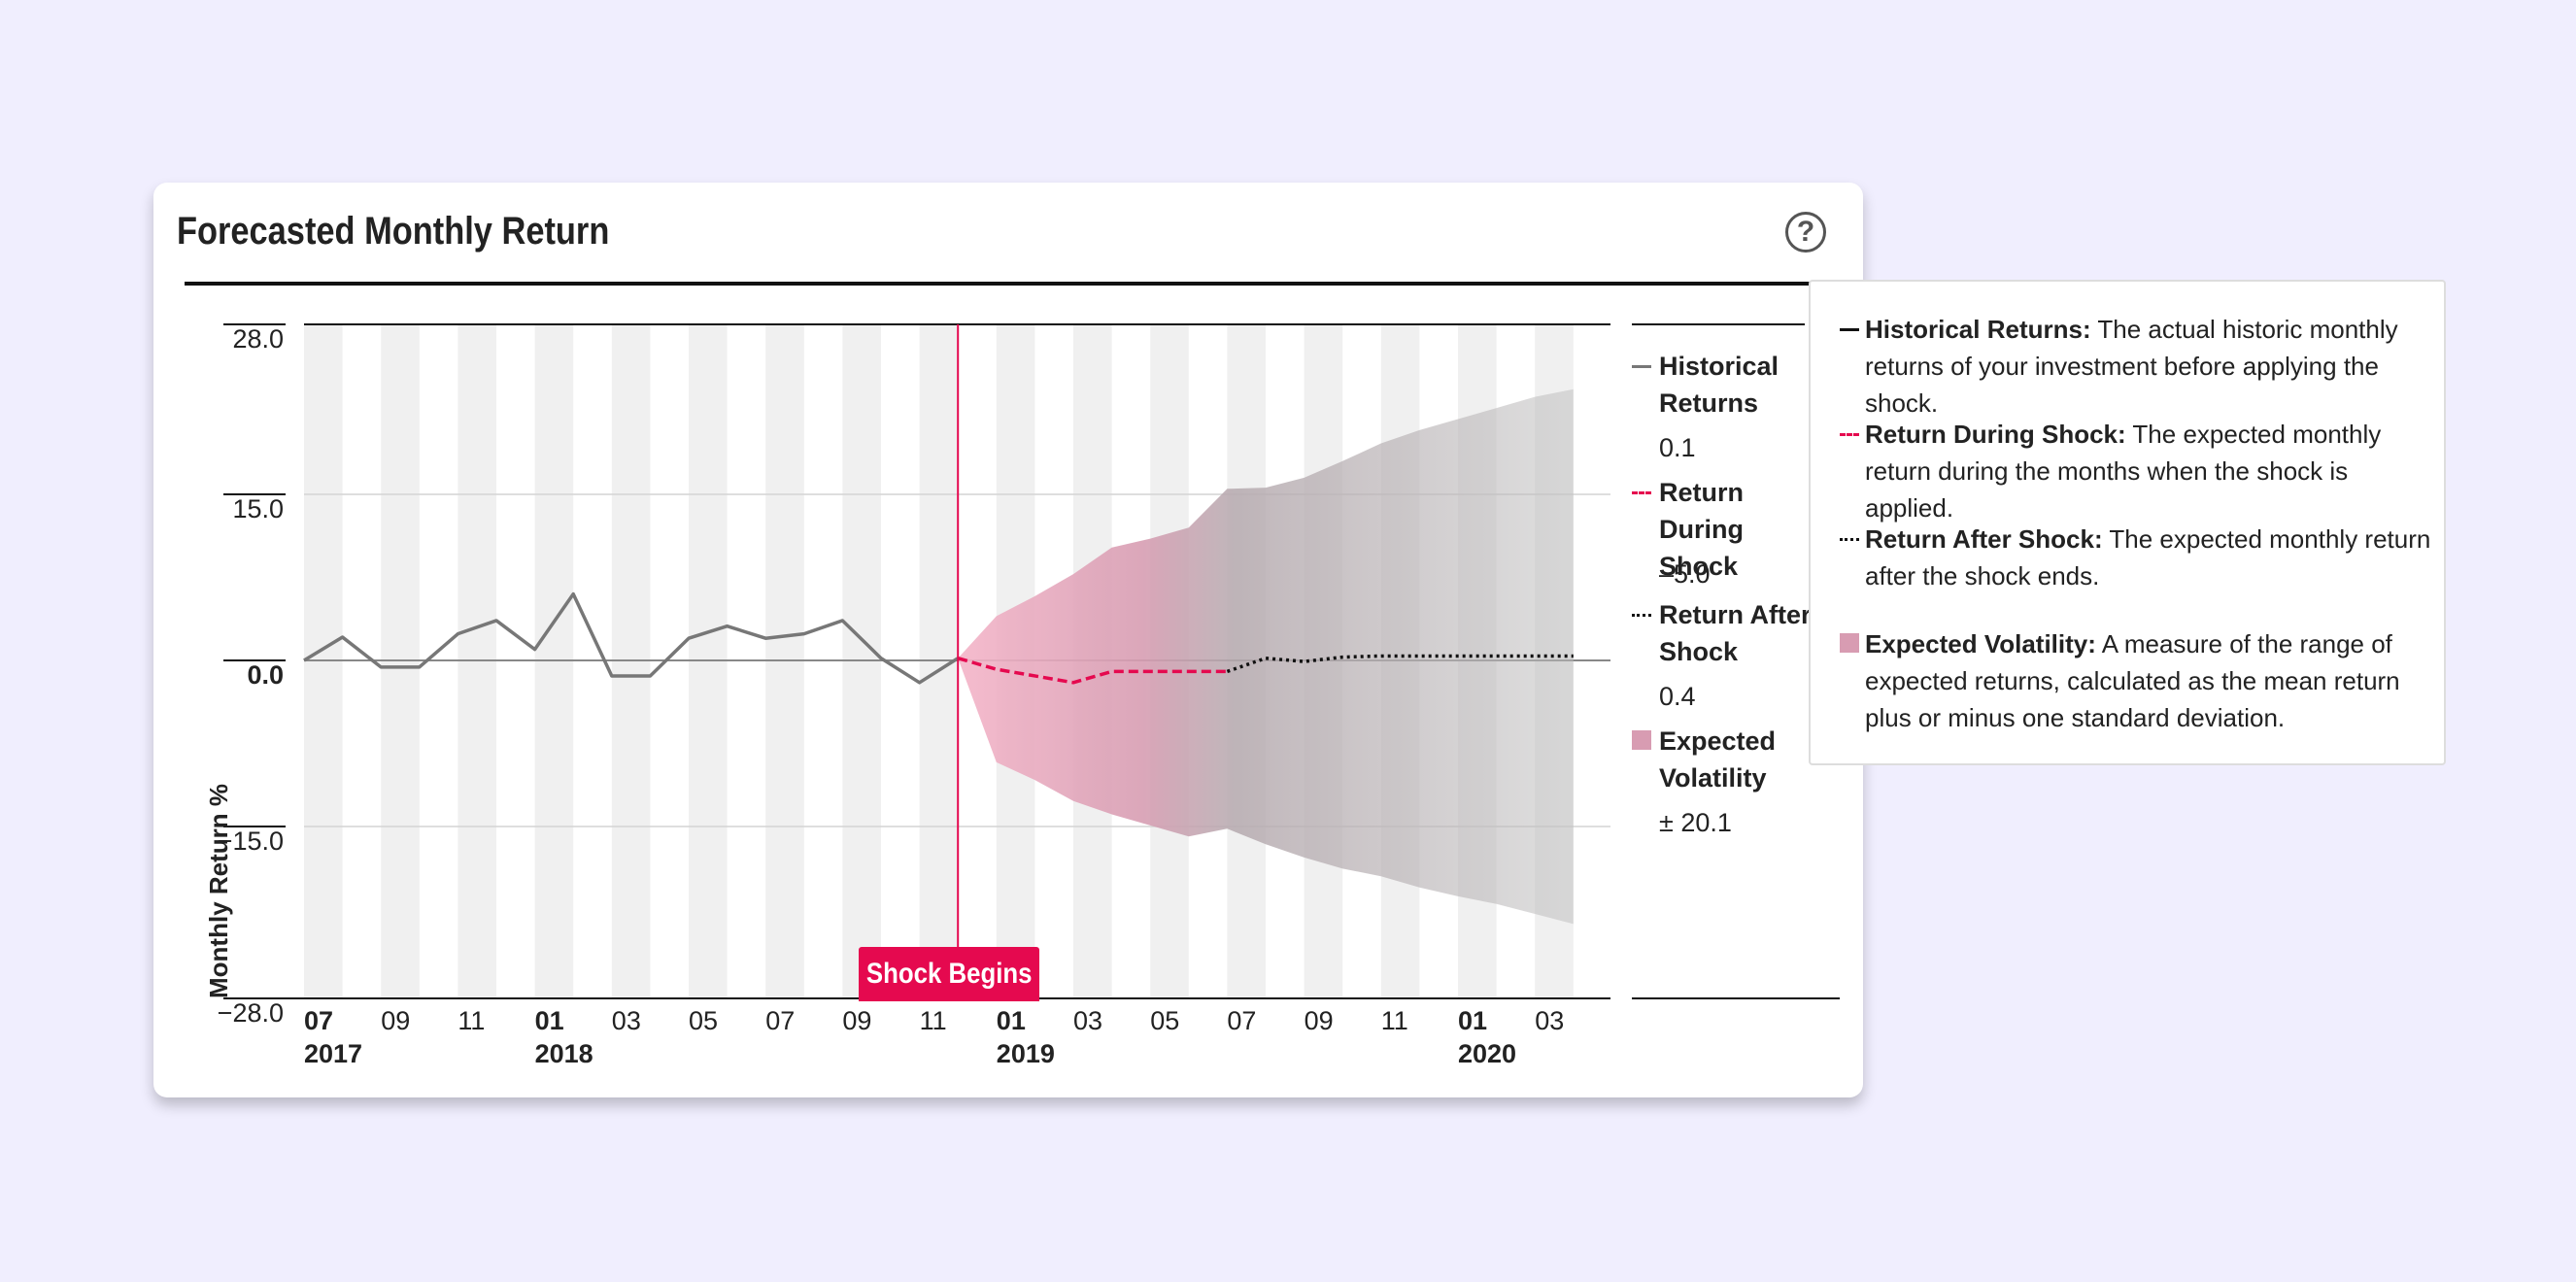 The height and width of the screenshot is (1282, 2576). I want to click on legend-value: 0.1, so click(1677, 447).